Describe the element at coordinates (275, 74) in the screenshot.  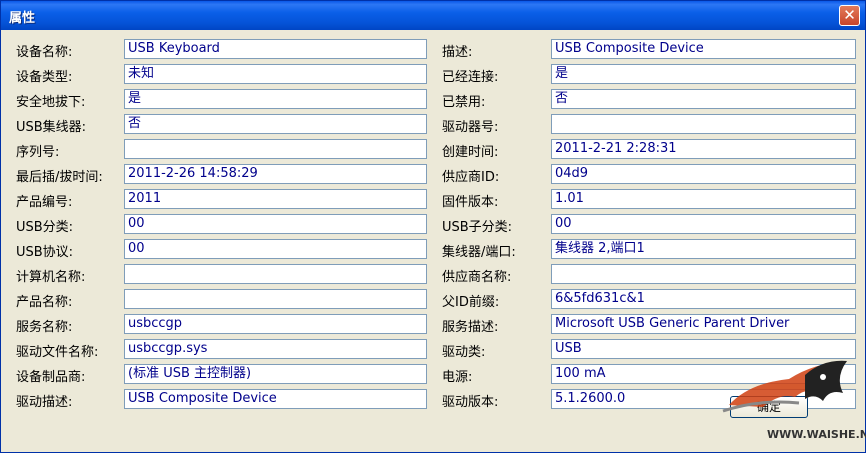
I see `property-value-field: 未知` at that location.